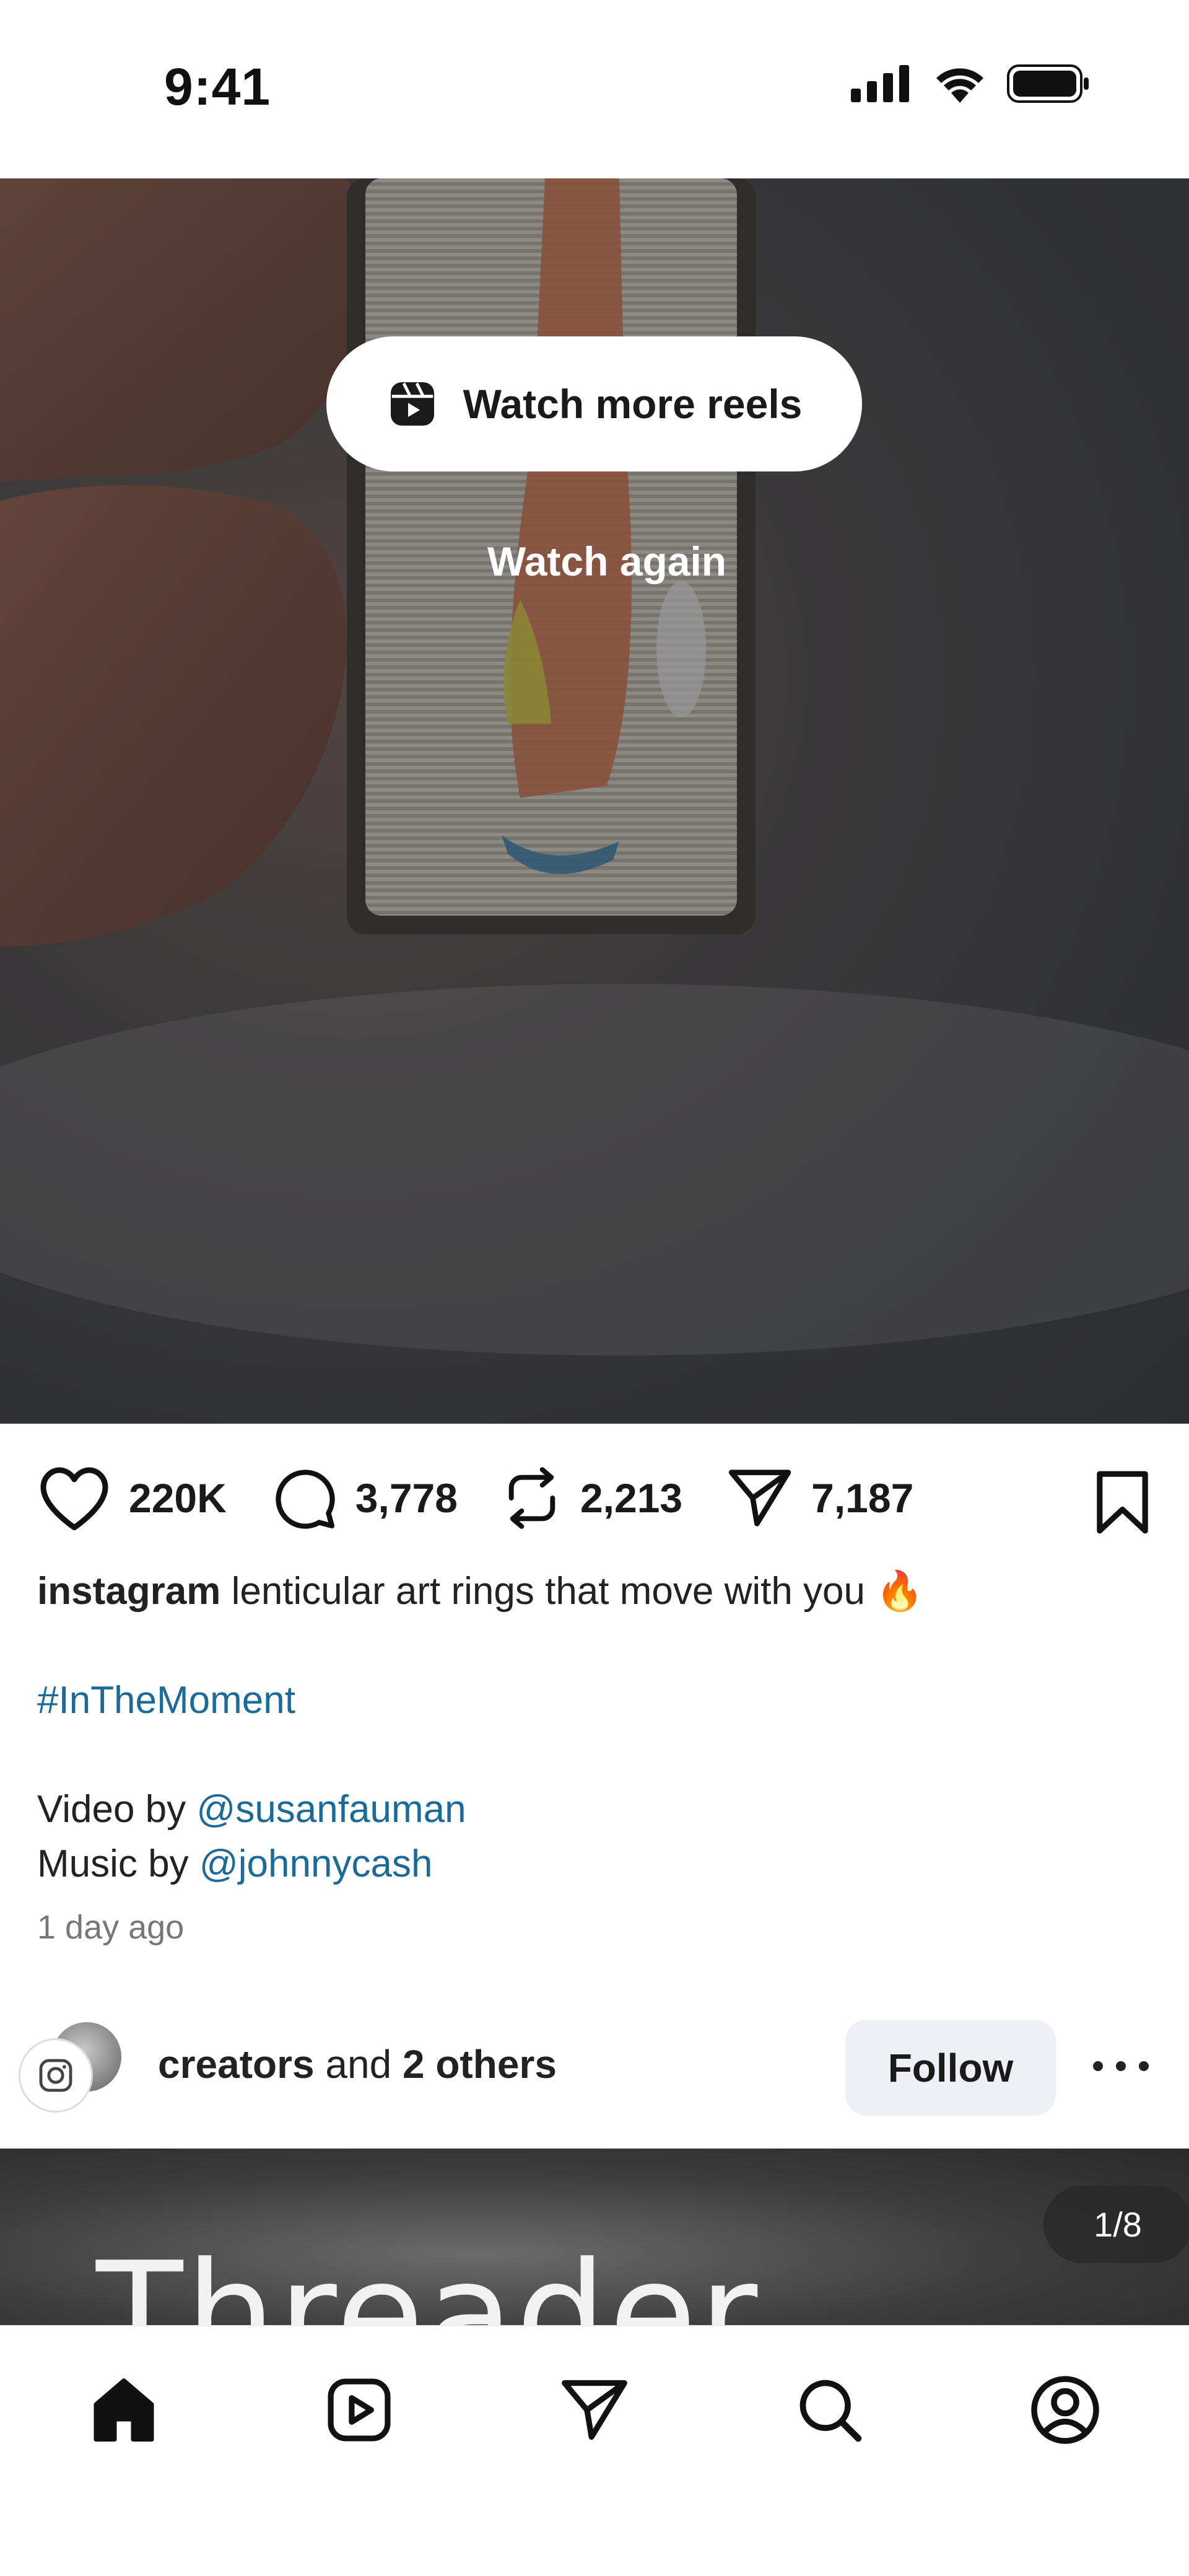 The height and width of the screenshot is (2576, 1189). What do you see at coordinates (117, 1809) in the screenshot?
I see `video-credit-prefix: Video by` at bounding box center [117, 1809].